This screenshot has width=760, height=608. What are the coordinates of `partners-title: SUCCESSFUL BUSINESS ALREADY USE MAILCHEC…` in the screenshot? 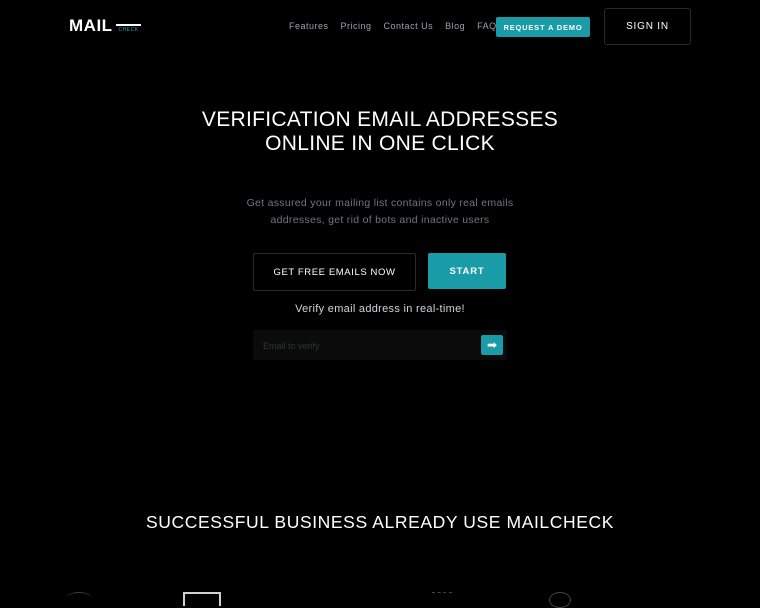 It's located at (380, 522).